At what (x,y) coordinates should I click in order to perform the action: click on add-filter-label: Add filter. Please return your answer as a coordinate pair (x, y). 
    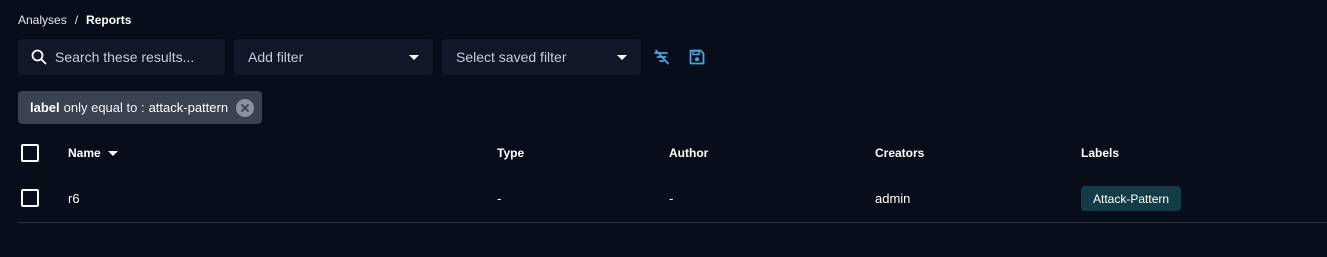
    Looking at the image, I should click on (276, 57).